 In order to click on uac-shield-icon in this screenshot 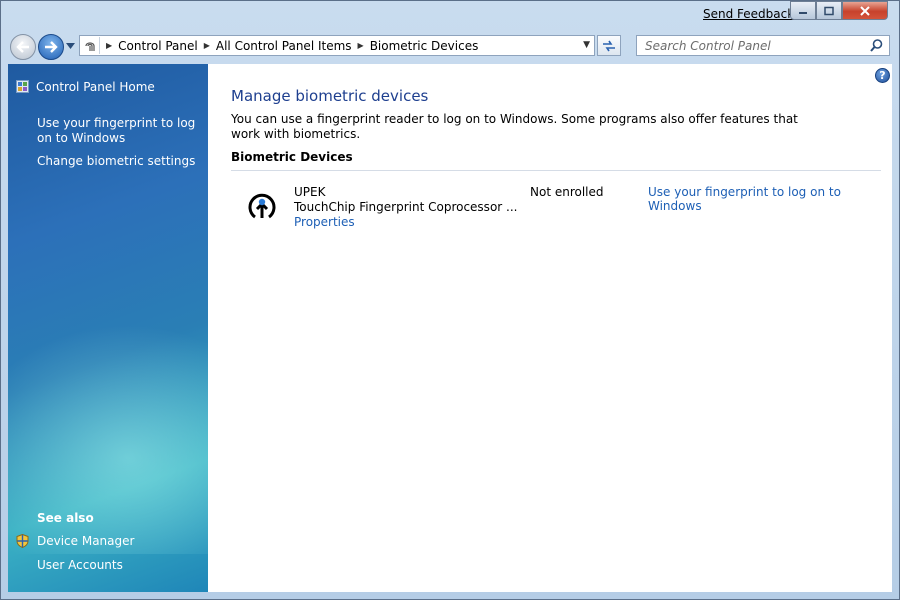, I will do `click(22, 541)`.